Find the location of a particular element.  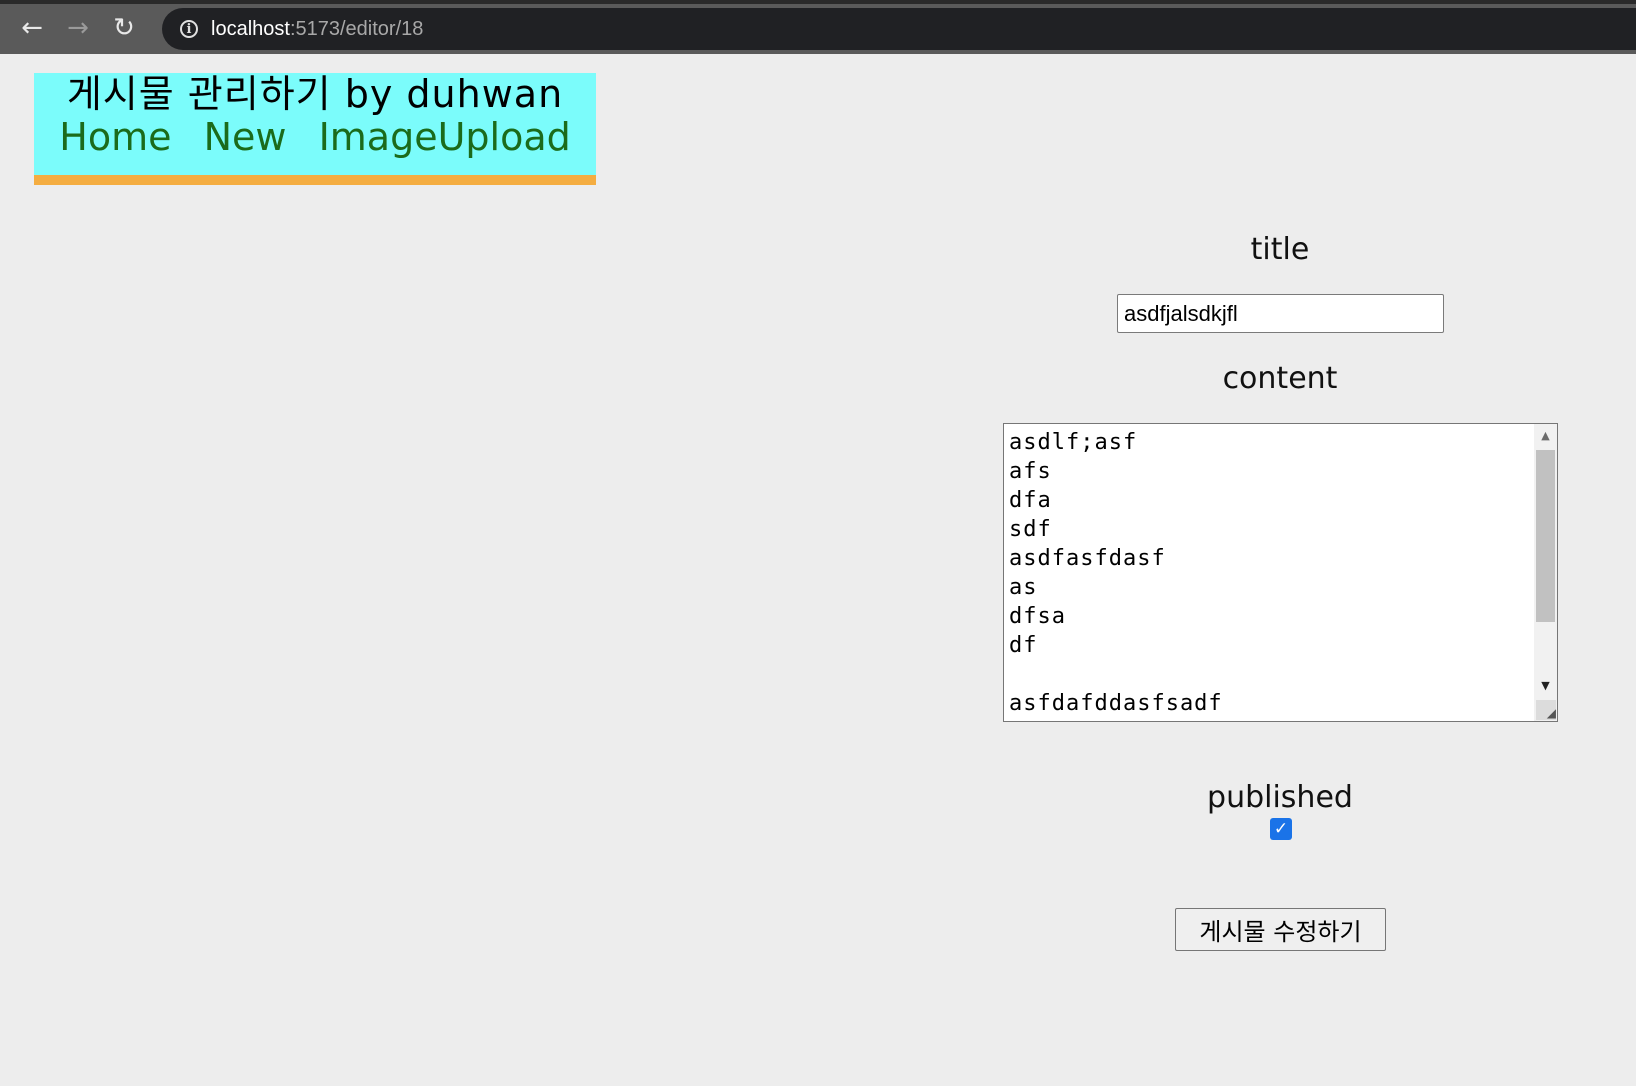

nav-link-home: Home is located at coordinates (115, 137).